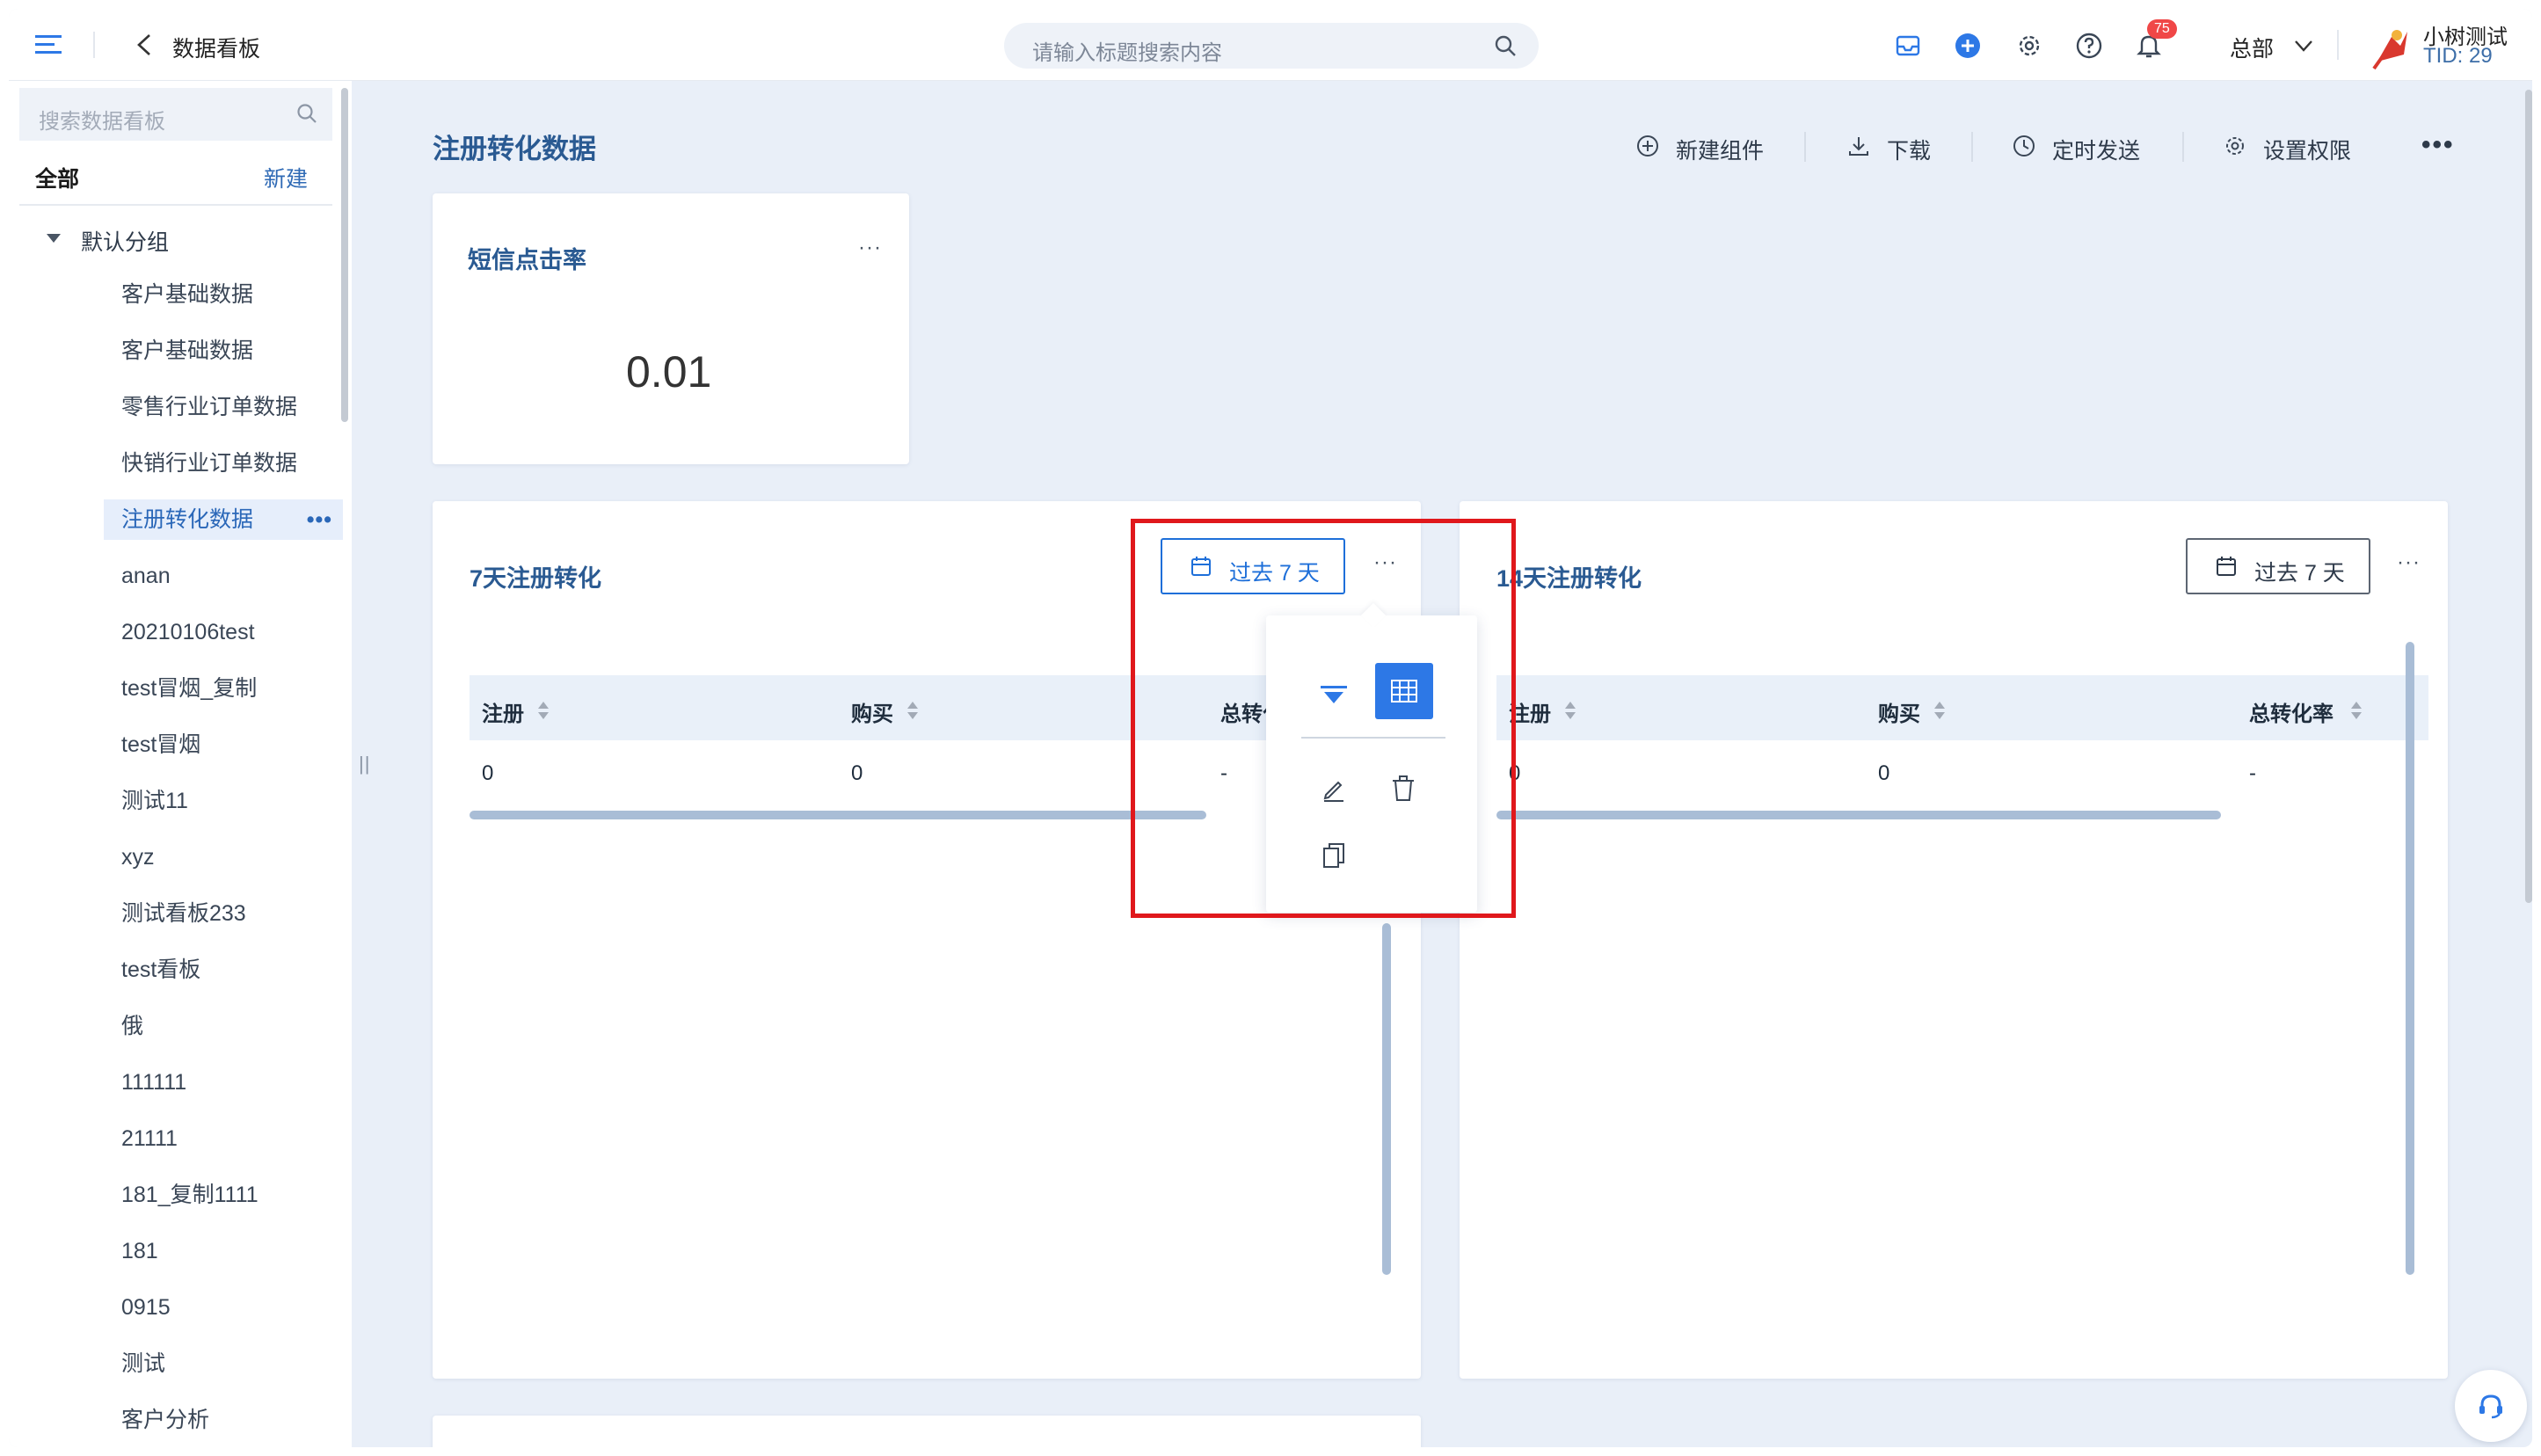 The width and height of the screenshot is (2541, 1456). Describe the element at coordinates (176, 115) in the screenshot. I see `dashboard-search-input: 搜索数据看板` at that location.